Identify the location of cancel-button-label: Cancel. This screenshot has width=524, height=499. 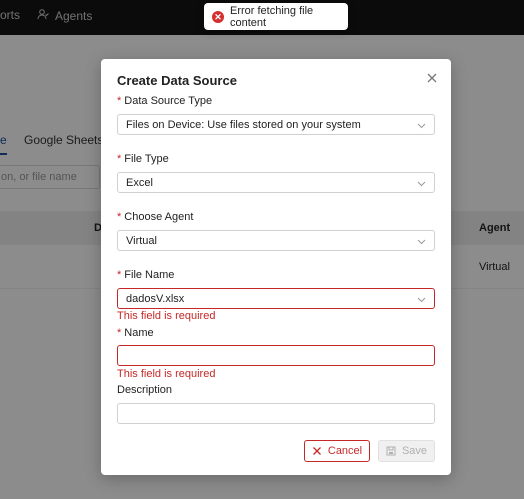
(345, 451).